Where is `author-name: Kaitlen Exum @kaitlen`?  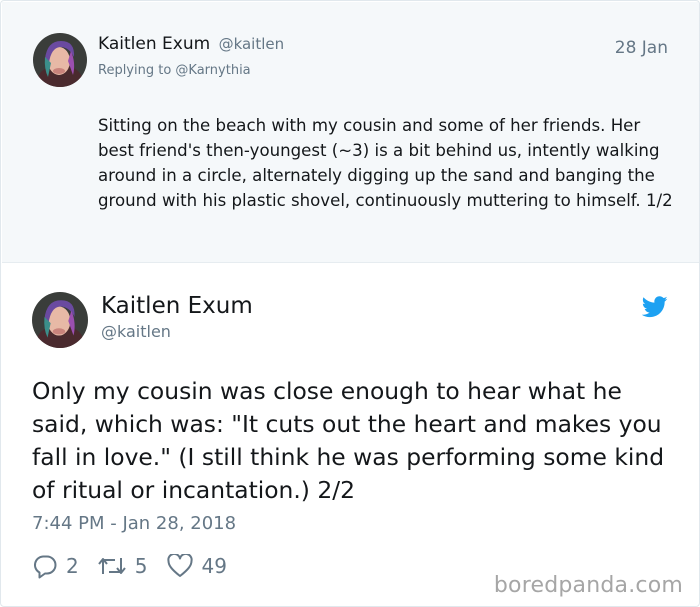 author-name: Kaitlen Exum @kaitlen is located at coordinates (191, 44).